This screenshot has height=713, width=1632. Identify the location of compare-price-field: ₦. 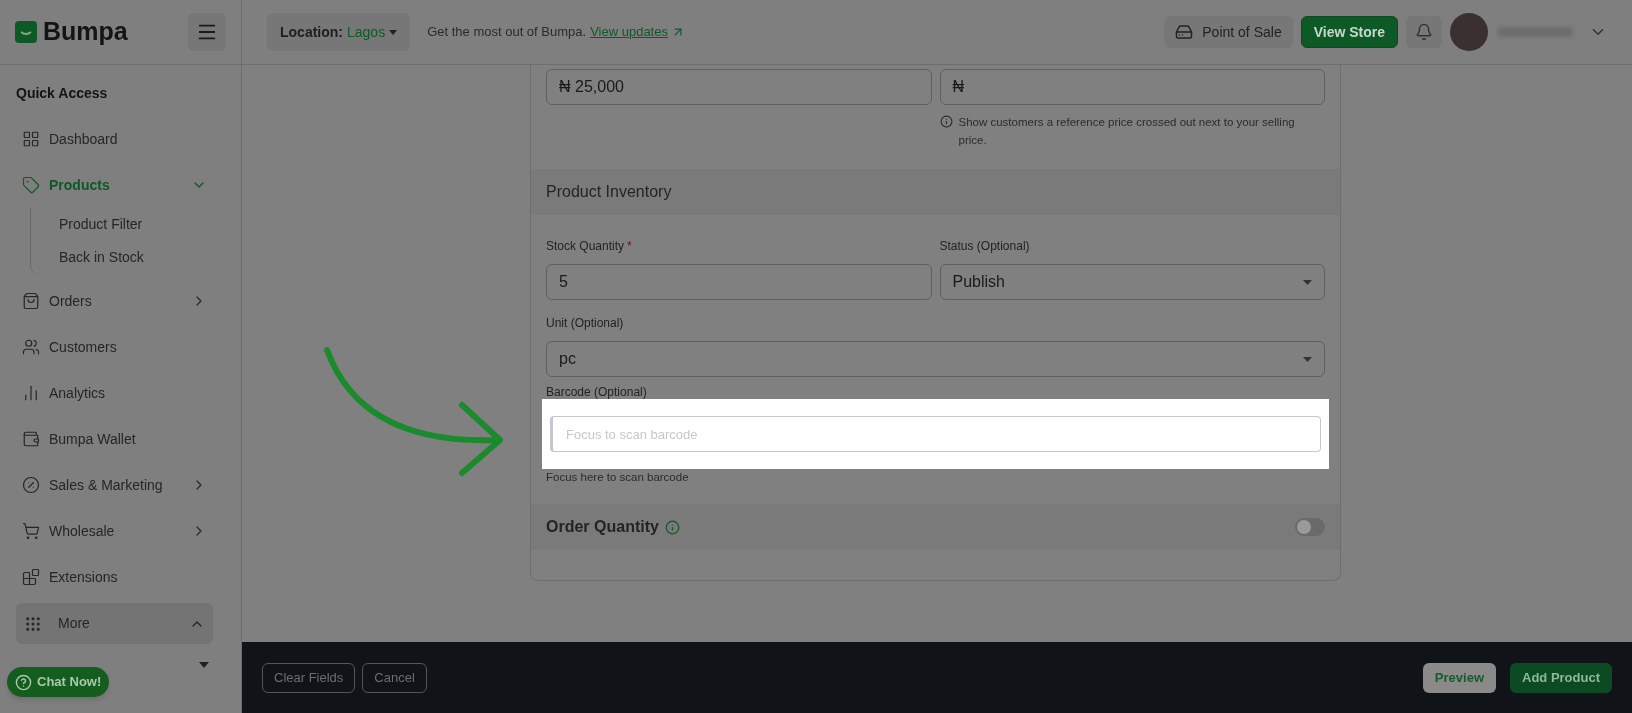
(1132, 87).